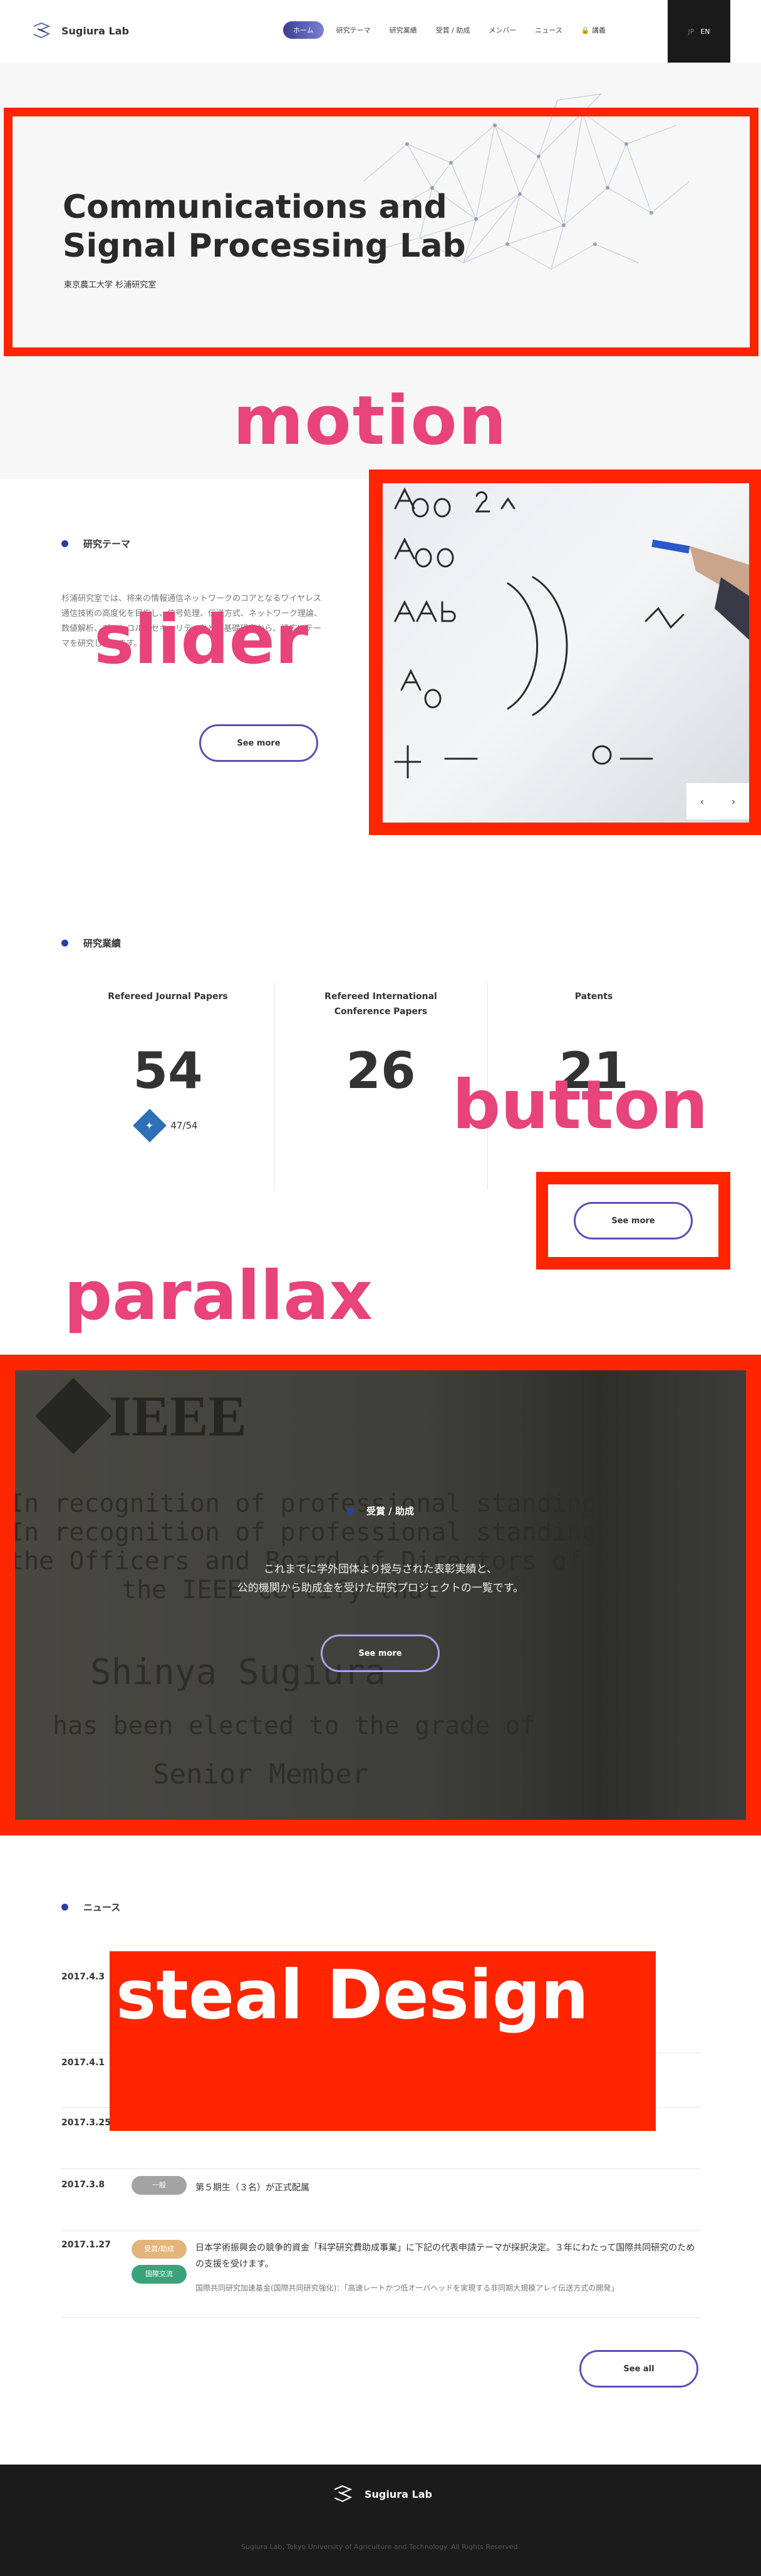 The height and width of the screenshot is (2576, 761). Describe the element at coordinates (398, 2494) in the screenshot. I see `footer-logo-text: Sugiura Lab` at that location.